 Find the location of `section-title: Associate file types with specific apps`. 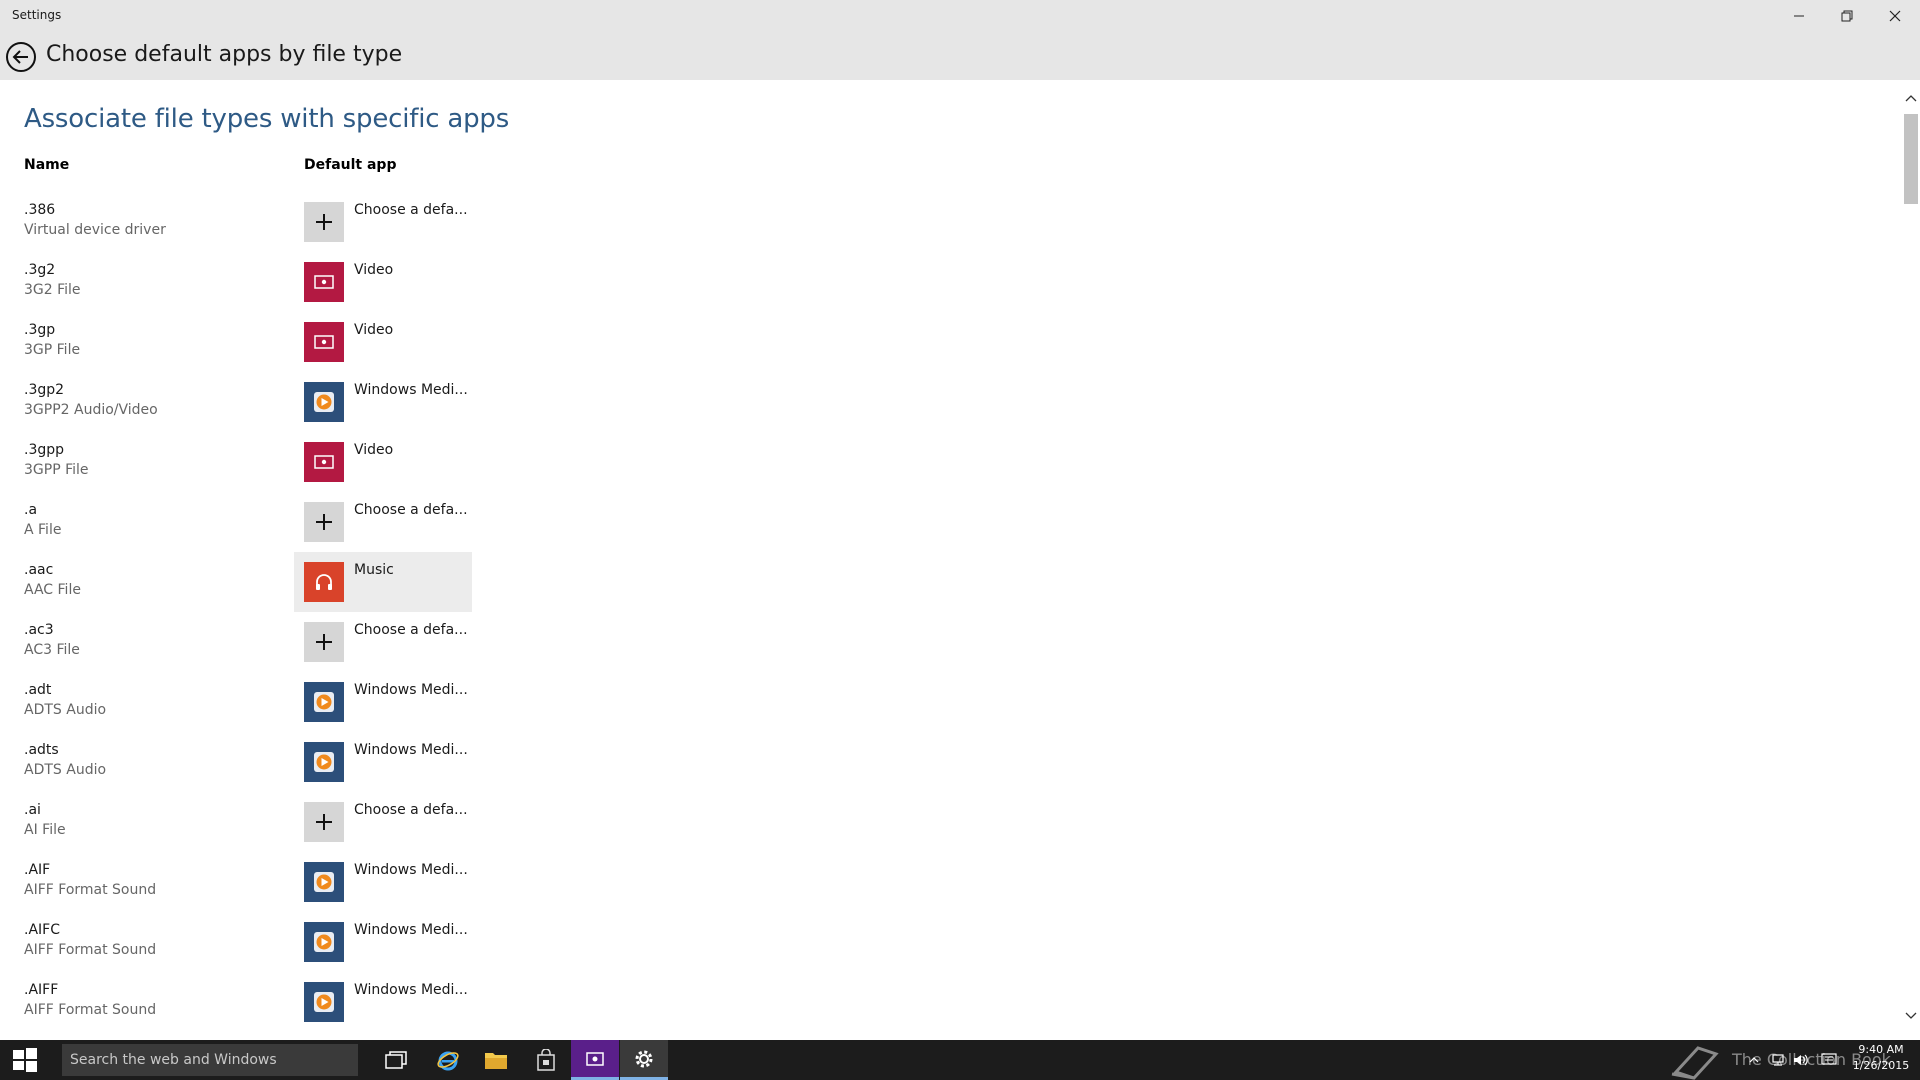

section-title: Associate file types with specific apps is located at coordinates (267, 119).